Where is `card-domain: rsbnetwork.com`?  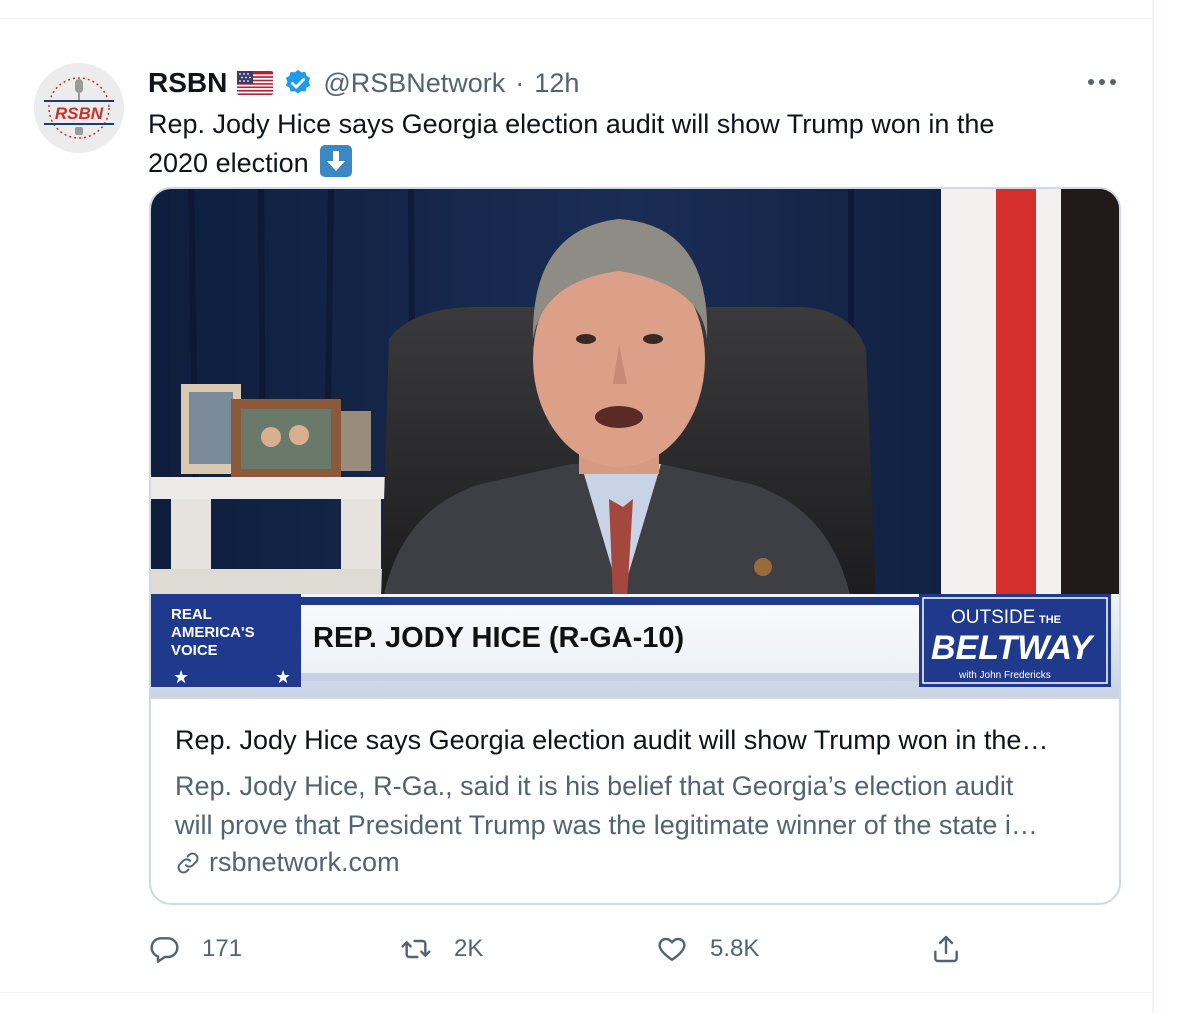
card-domain: rsbnetwork.com is located at coordinates (287, 862).